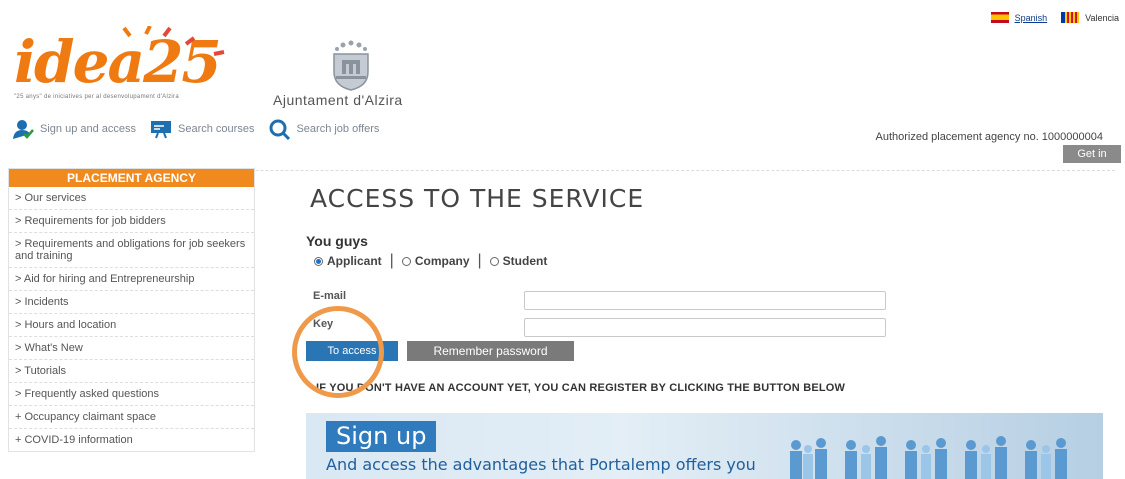 Image resolution: width=1125 pixels, height=479 pixels. I want to click on nav-search-courses-label: Search courses, so click(216, 129).